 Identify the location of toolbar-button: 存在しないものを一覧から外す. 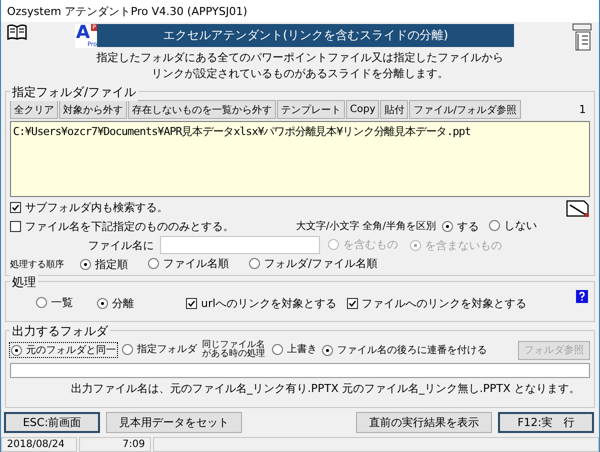
(202, 109).